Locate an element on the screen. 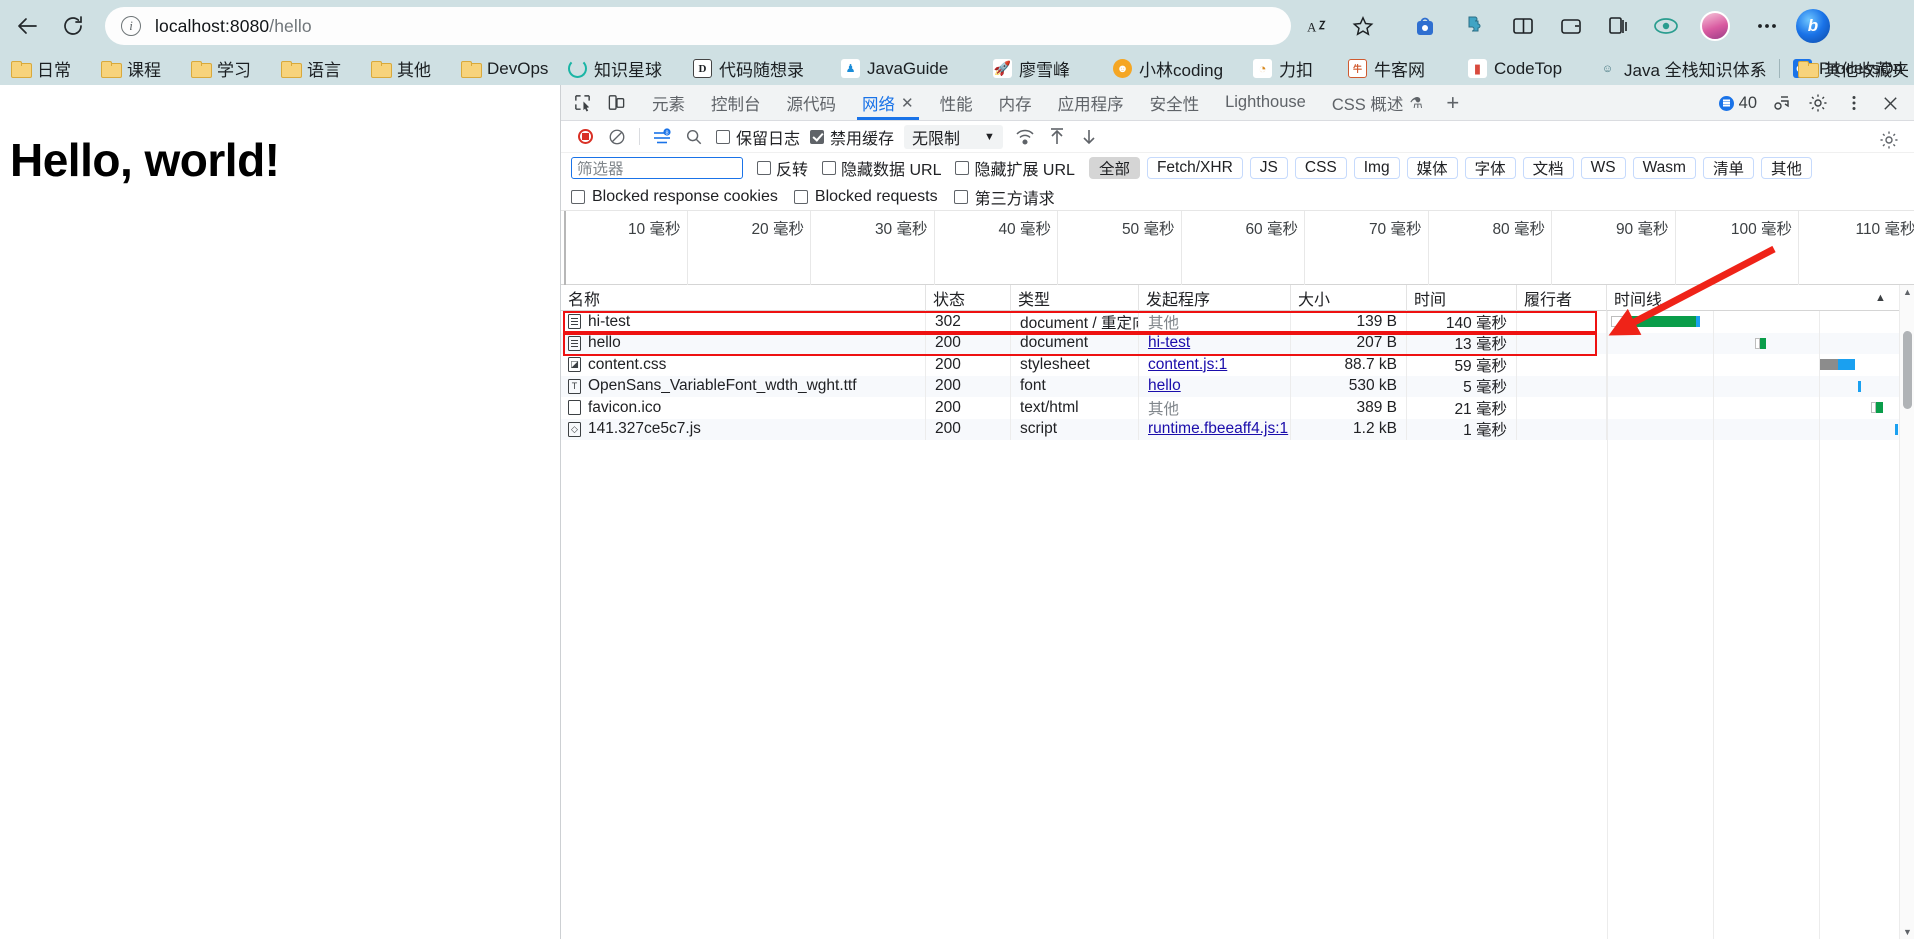 Image resolution: width=1914 pixels, height=939 pixels. type-filter-3: CSS is located at coordinates (1320, 168).